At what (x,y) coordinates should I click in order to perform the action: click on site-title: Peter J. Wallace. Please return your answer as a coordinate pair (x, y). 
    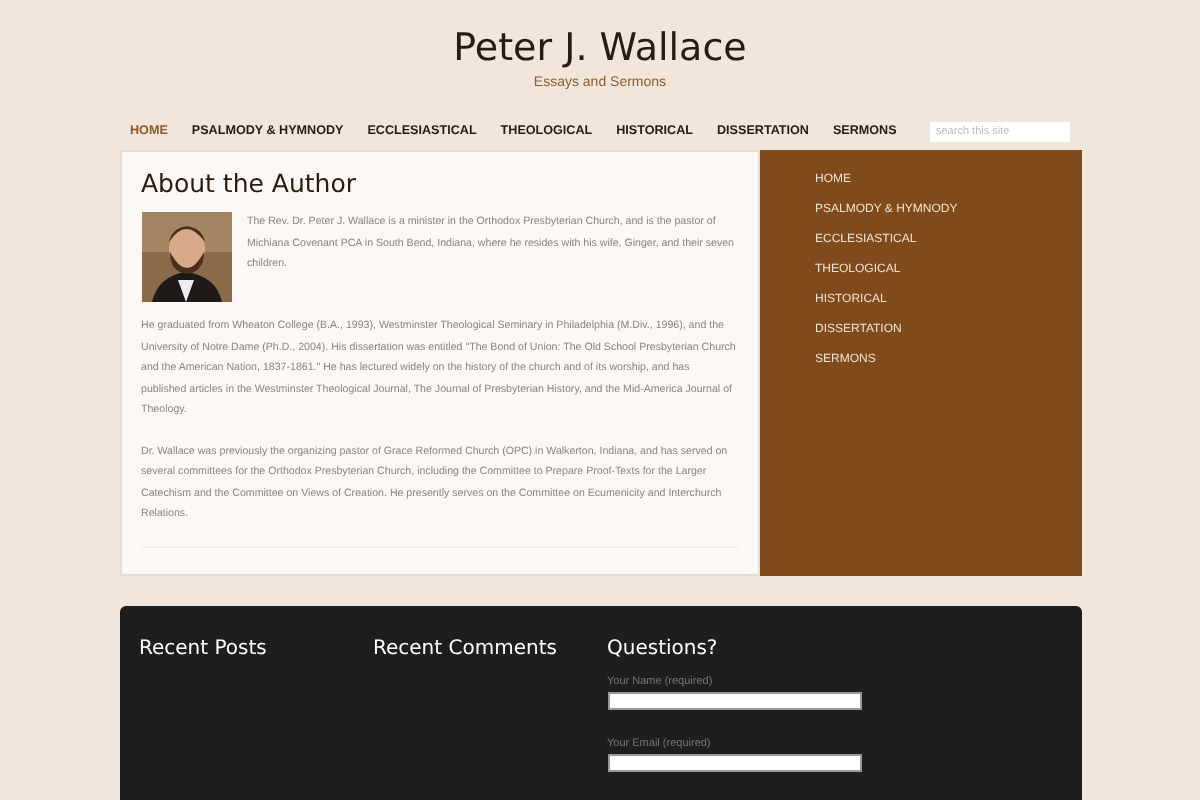
    Looking at the image, I should click on (600, 48).